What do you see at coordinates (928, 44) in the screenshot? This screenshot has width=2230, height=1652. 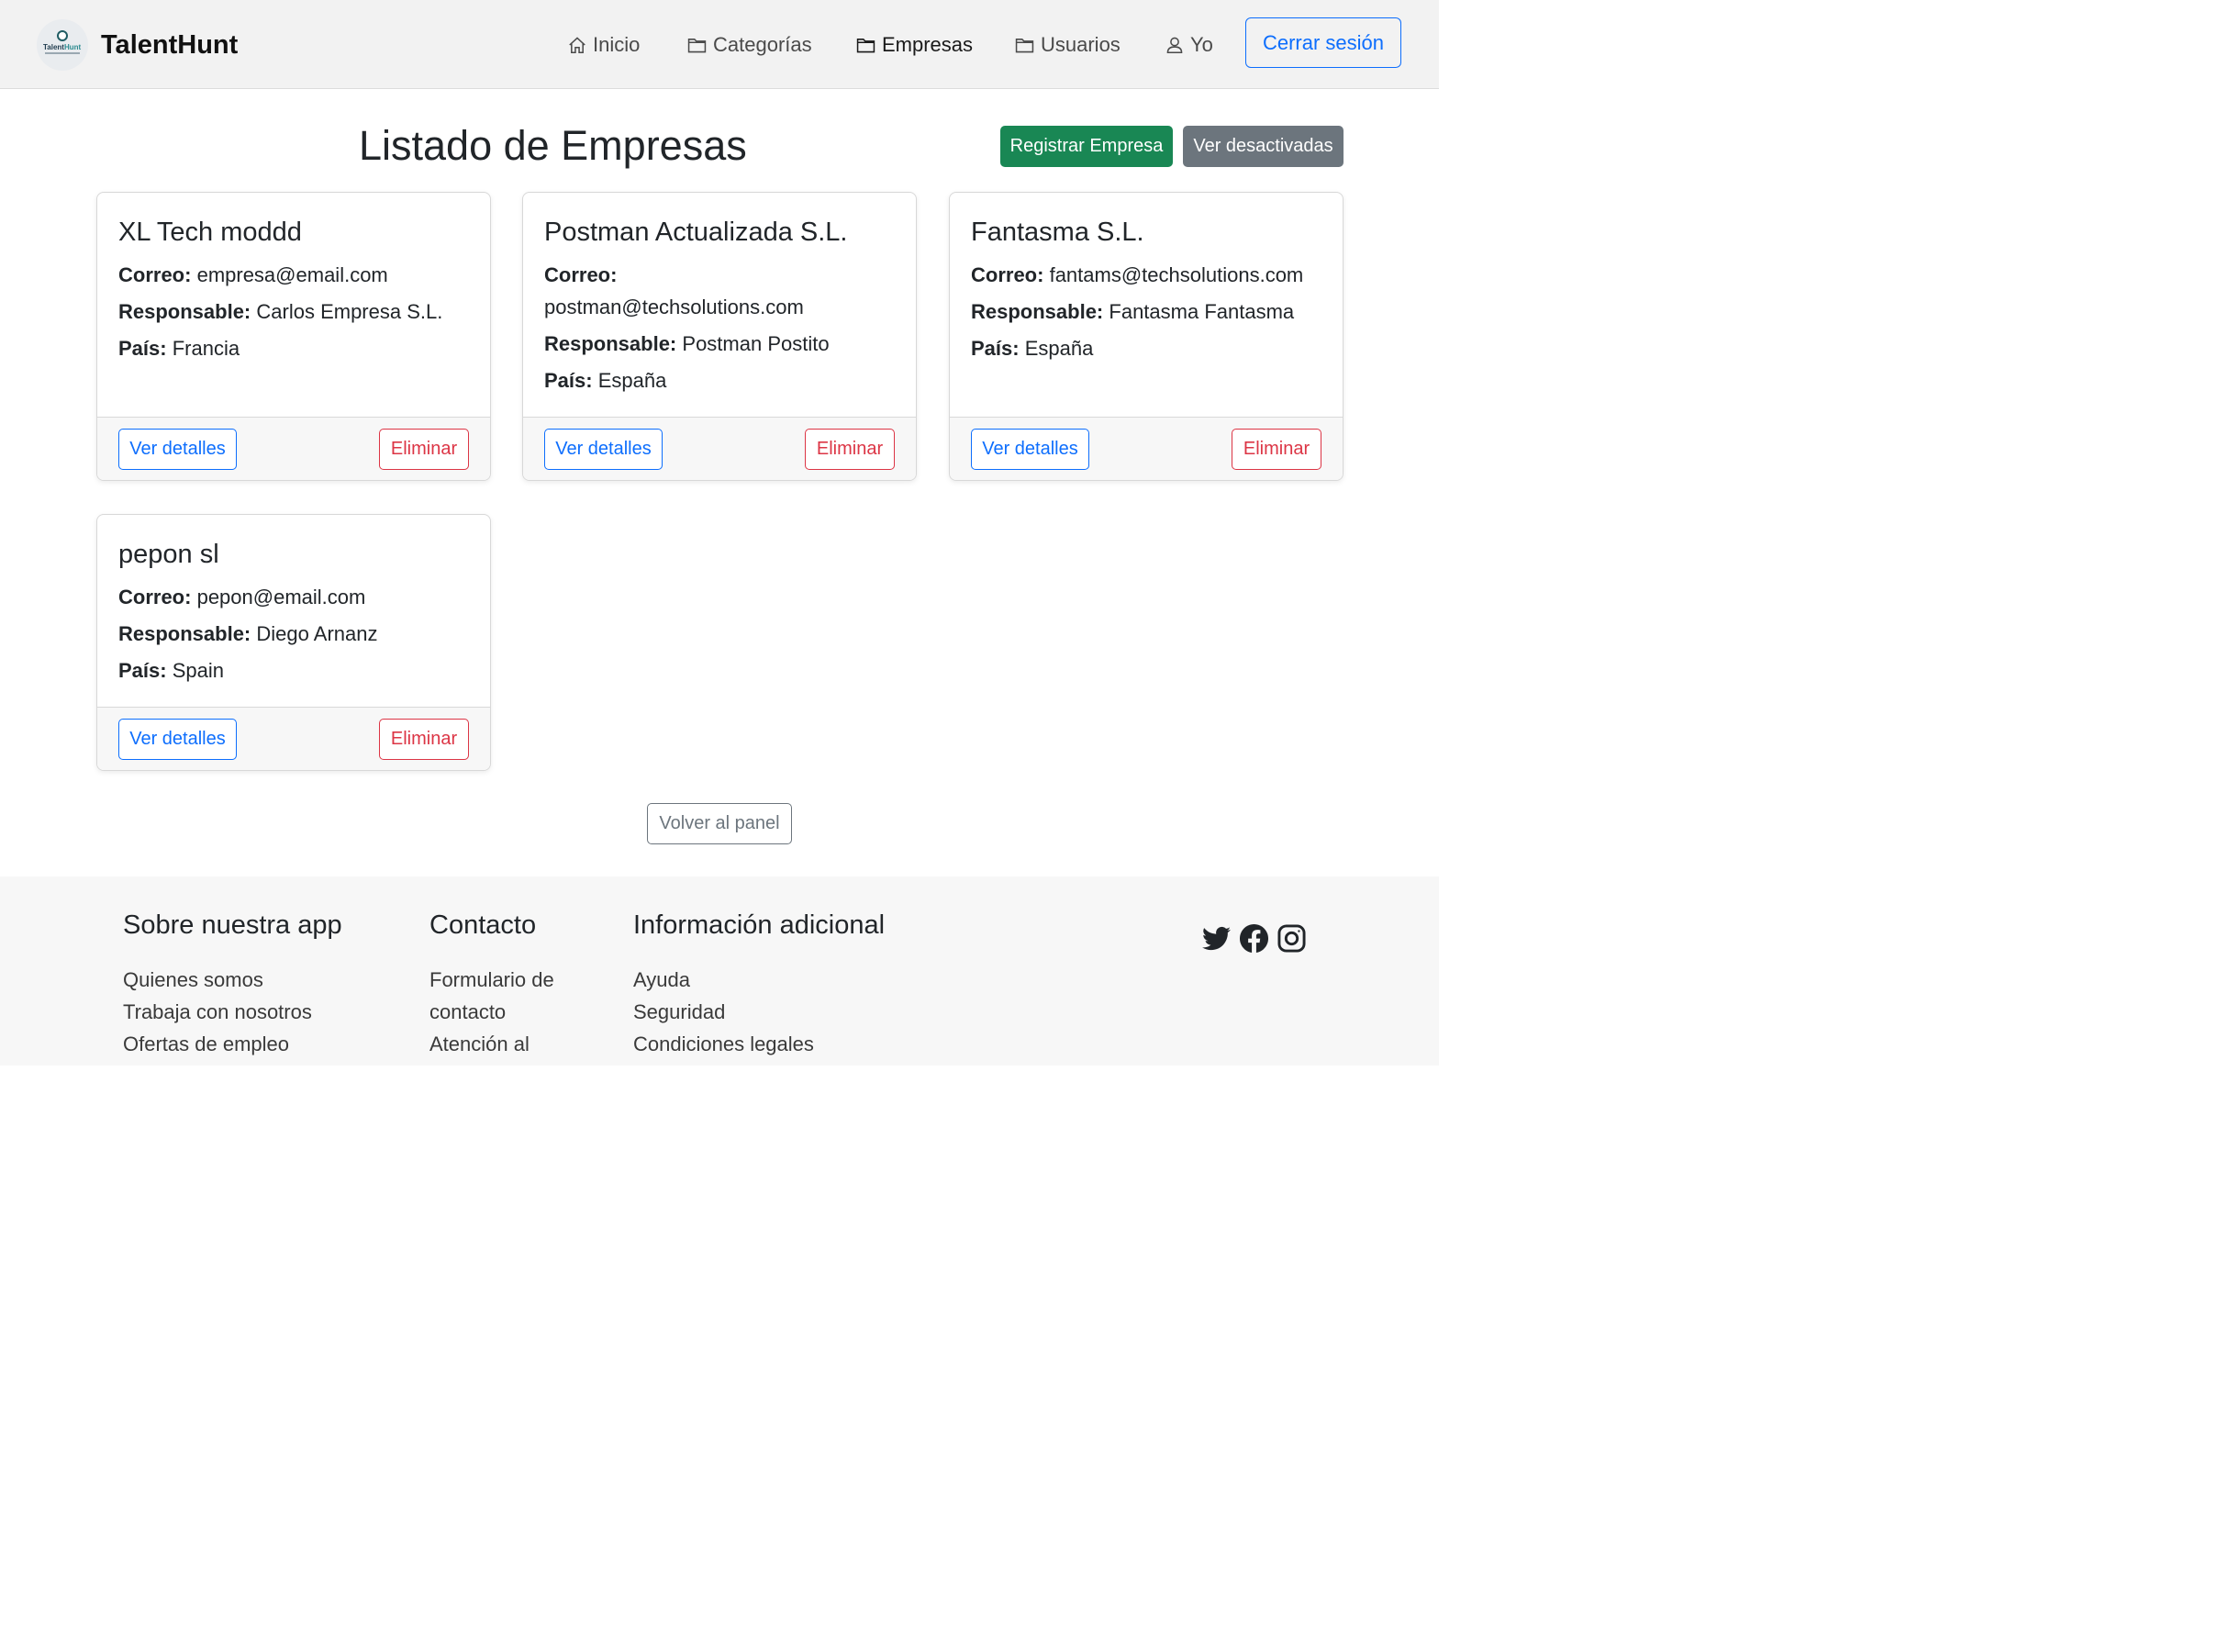 I see `nav-label: Empresas` at bounding box center [928, 44].